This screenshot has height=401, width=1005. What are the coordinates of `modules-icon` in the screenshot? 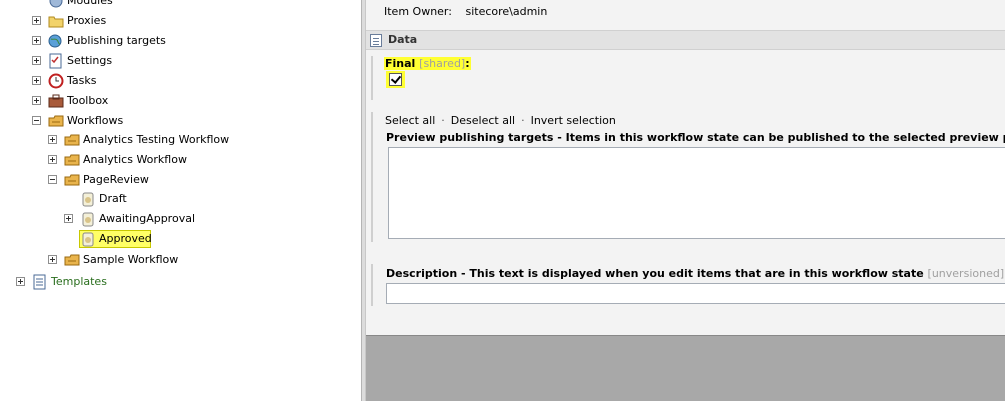 It's located at (56, 4).